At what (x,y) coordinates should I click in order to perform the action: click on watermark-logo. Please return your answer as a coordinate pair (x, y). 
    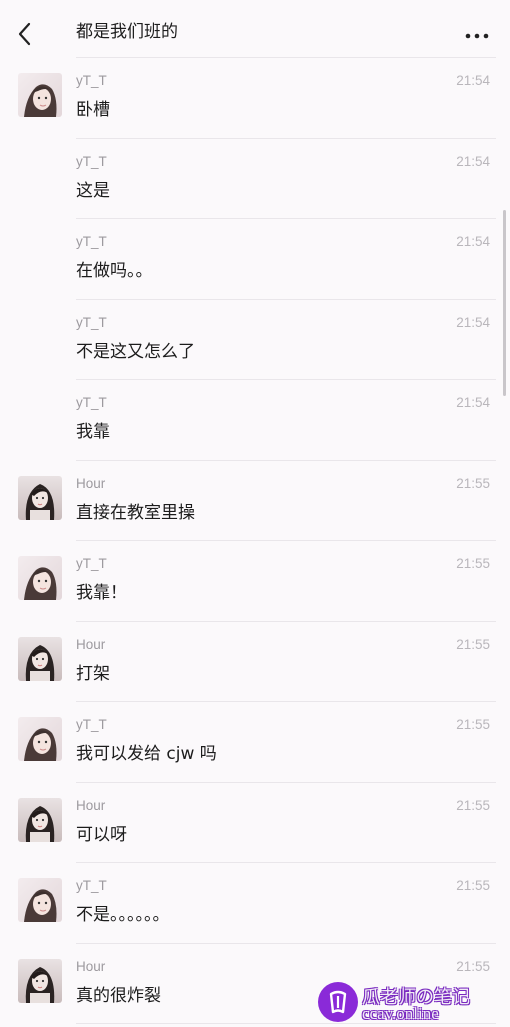
    Looking at the image, I should click on (338, 1002).